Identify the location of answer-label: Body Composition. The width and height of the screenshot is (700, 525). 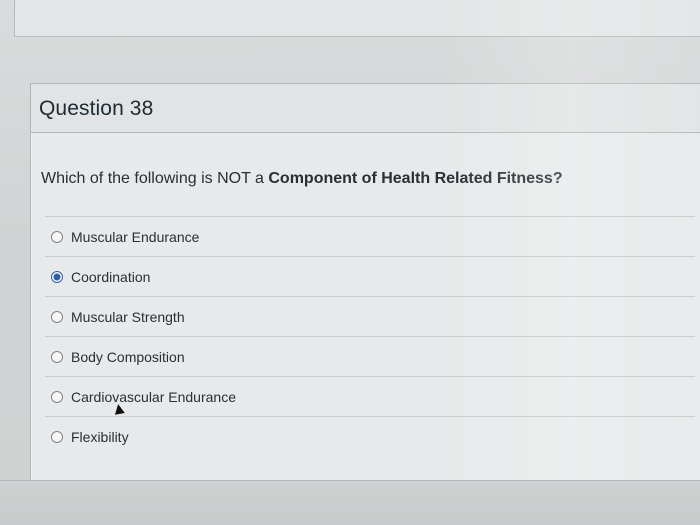
(128, 356).